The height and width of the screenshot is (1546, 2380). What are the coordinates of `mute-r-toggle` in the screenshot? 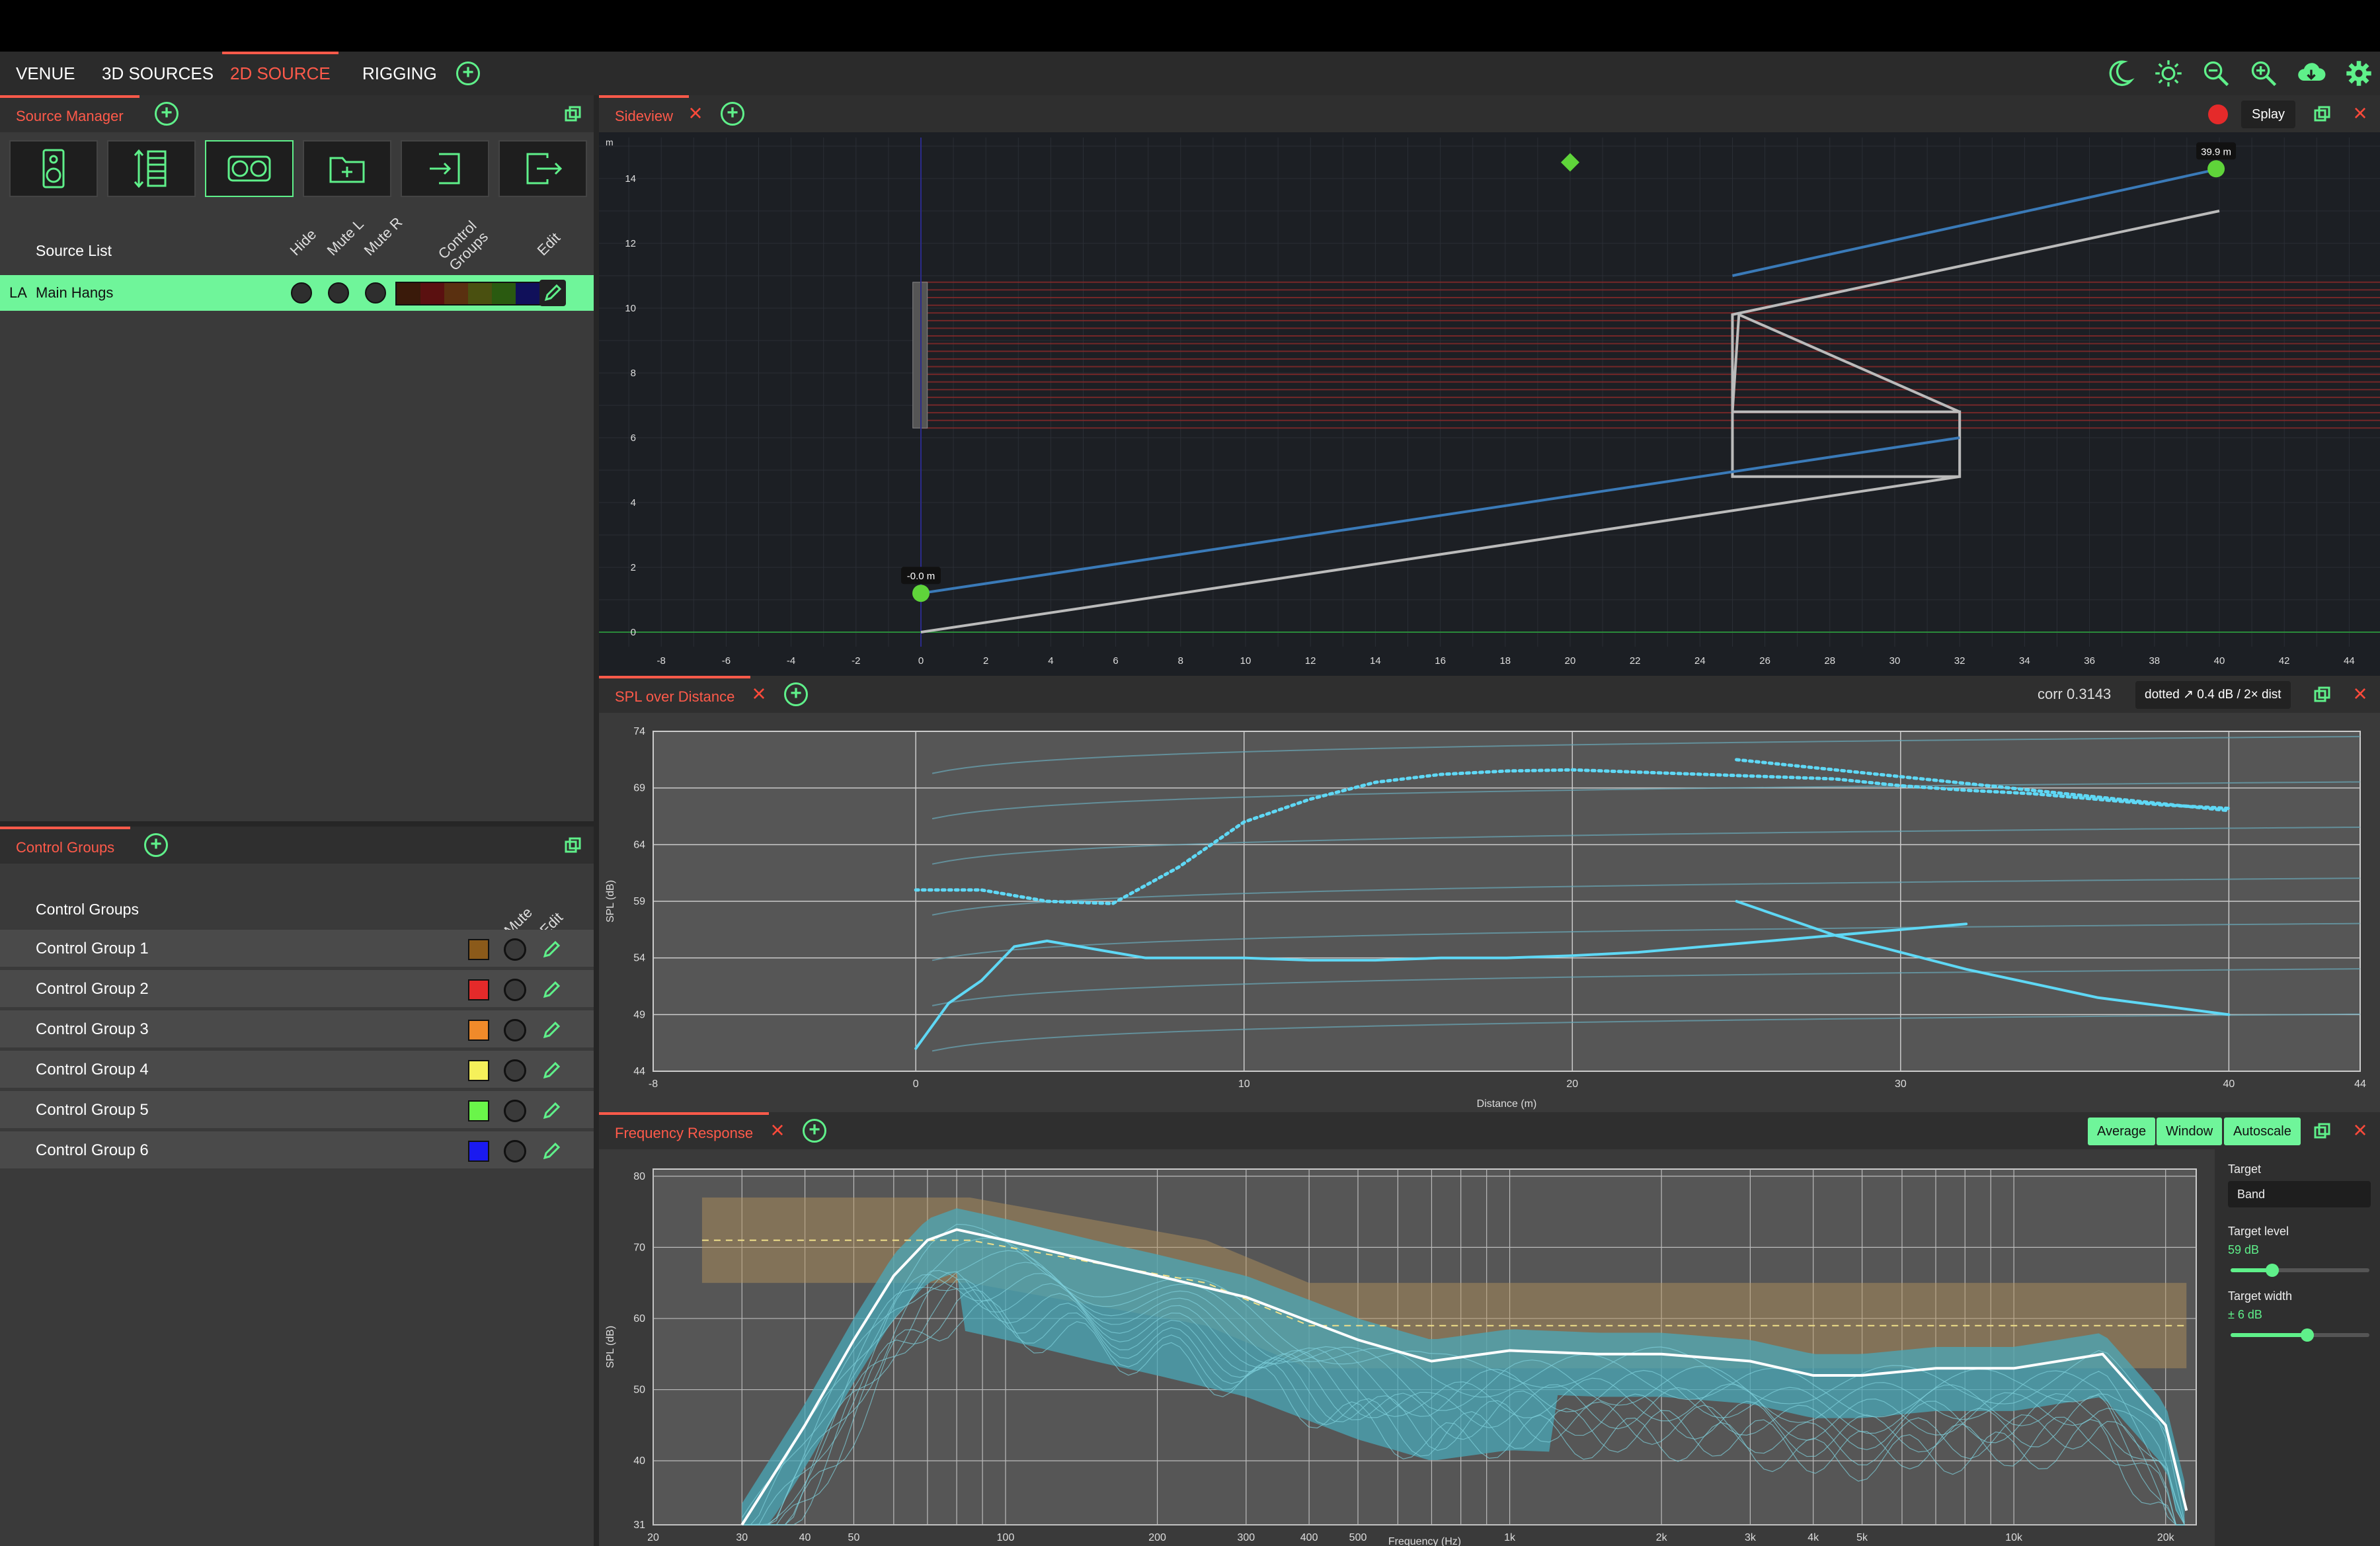 It's located at (375, 293).